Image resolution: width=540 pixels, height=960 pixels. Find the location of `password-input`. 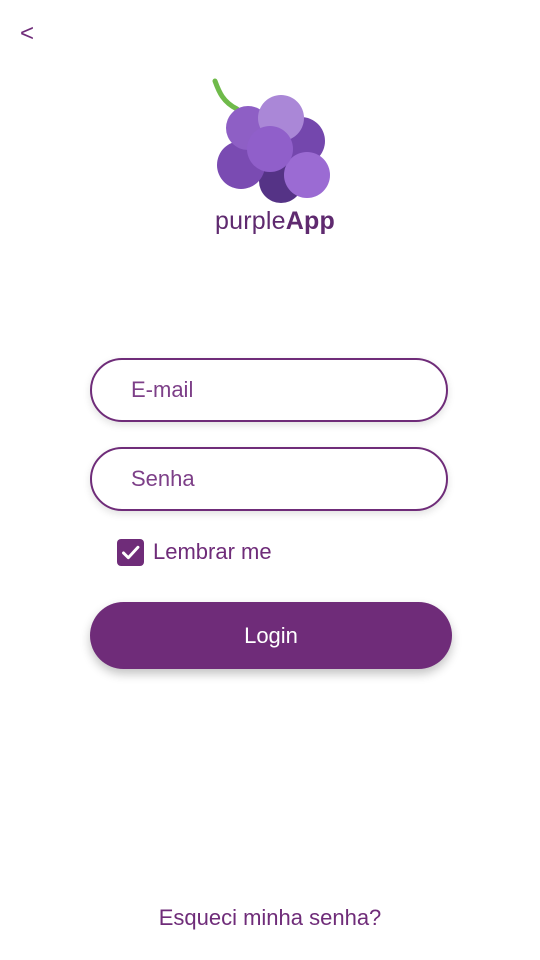

password-input is located at coordinates (269, 479).